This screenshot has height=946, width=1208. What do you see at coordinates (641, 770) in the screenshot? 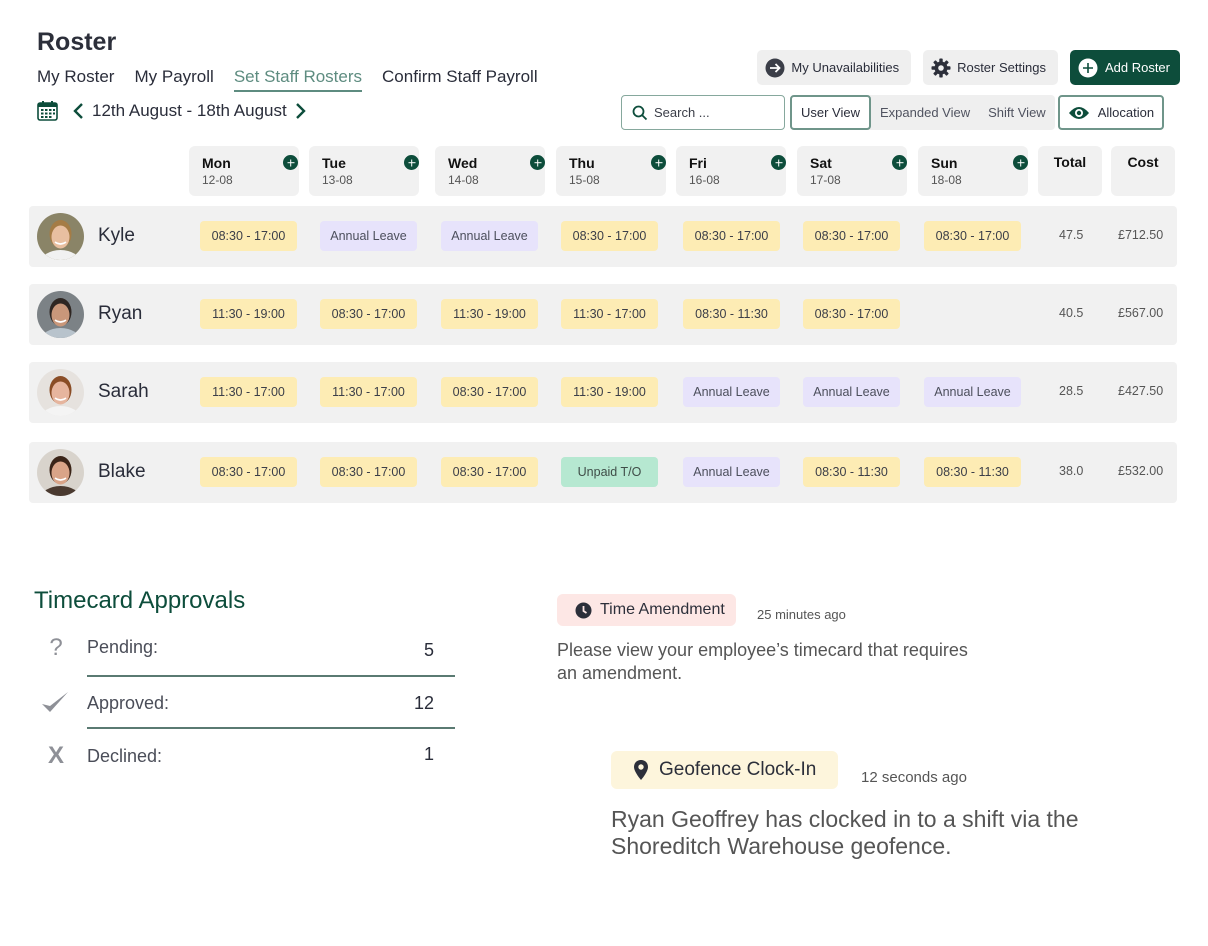
I see `location-pin-icon` at bounding box center [641, 770].